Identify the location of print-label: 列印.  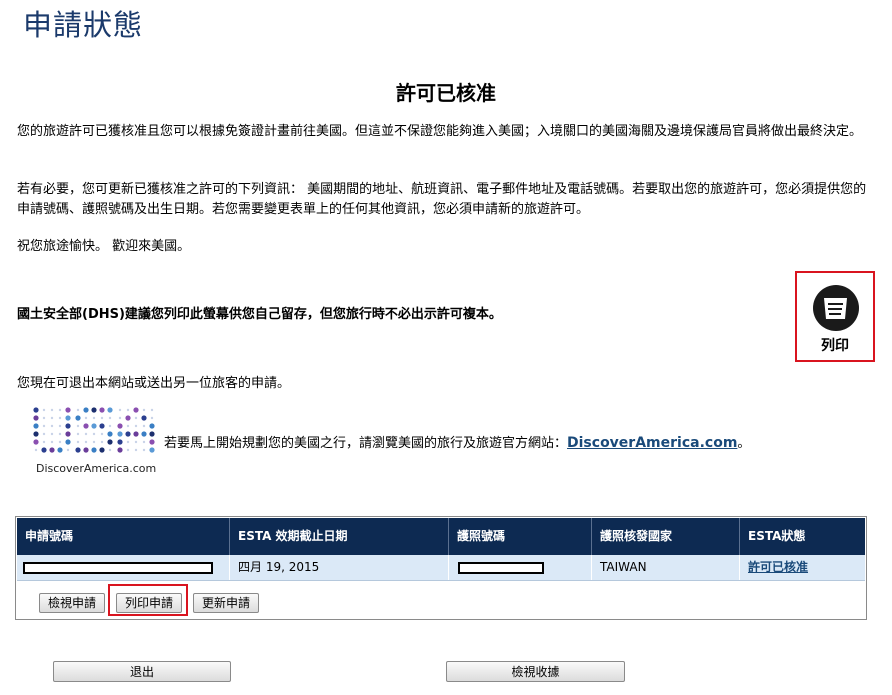
(835, 346).